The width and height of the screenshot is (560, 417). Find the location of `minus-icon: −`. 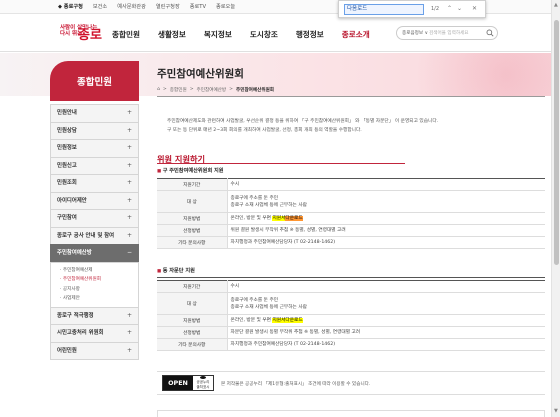

minus-icon: − is located at coordinates (129, 252).